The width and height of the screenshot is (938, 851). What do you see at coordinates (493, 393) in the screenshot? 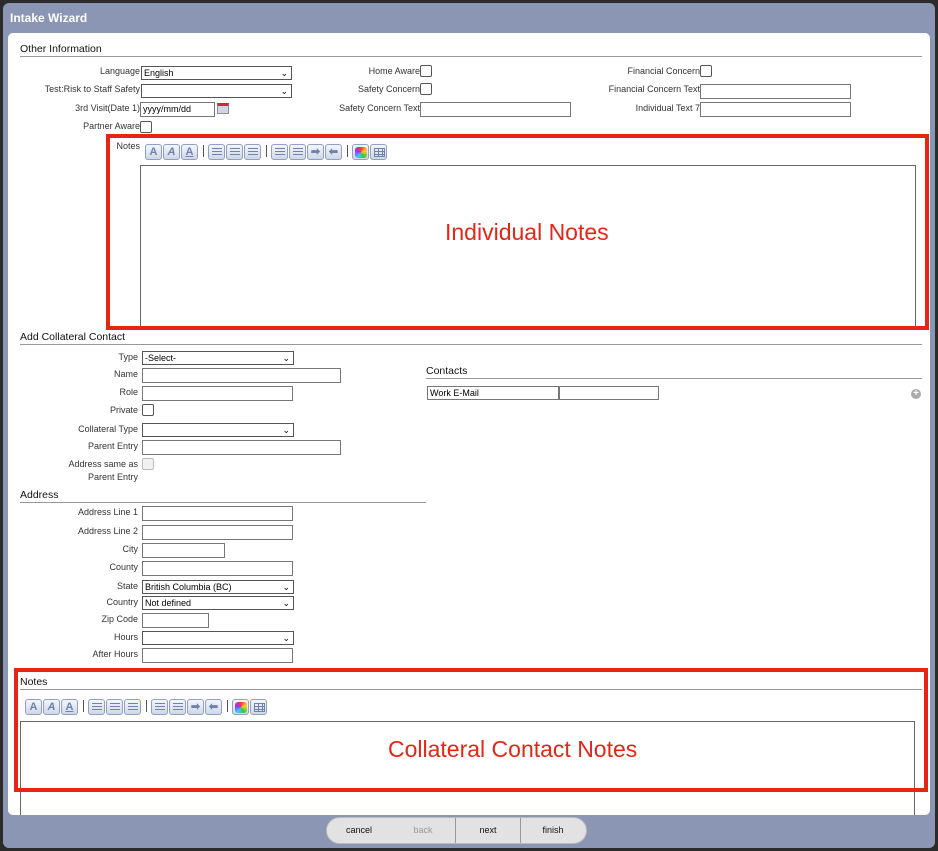
I see `contact-type-select: Work E-Mail` at bounding box center [493, 393].